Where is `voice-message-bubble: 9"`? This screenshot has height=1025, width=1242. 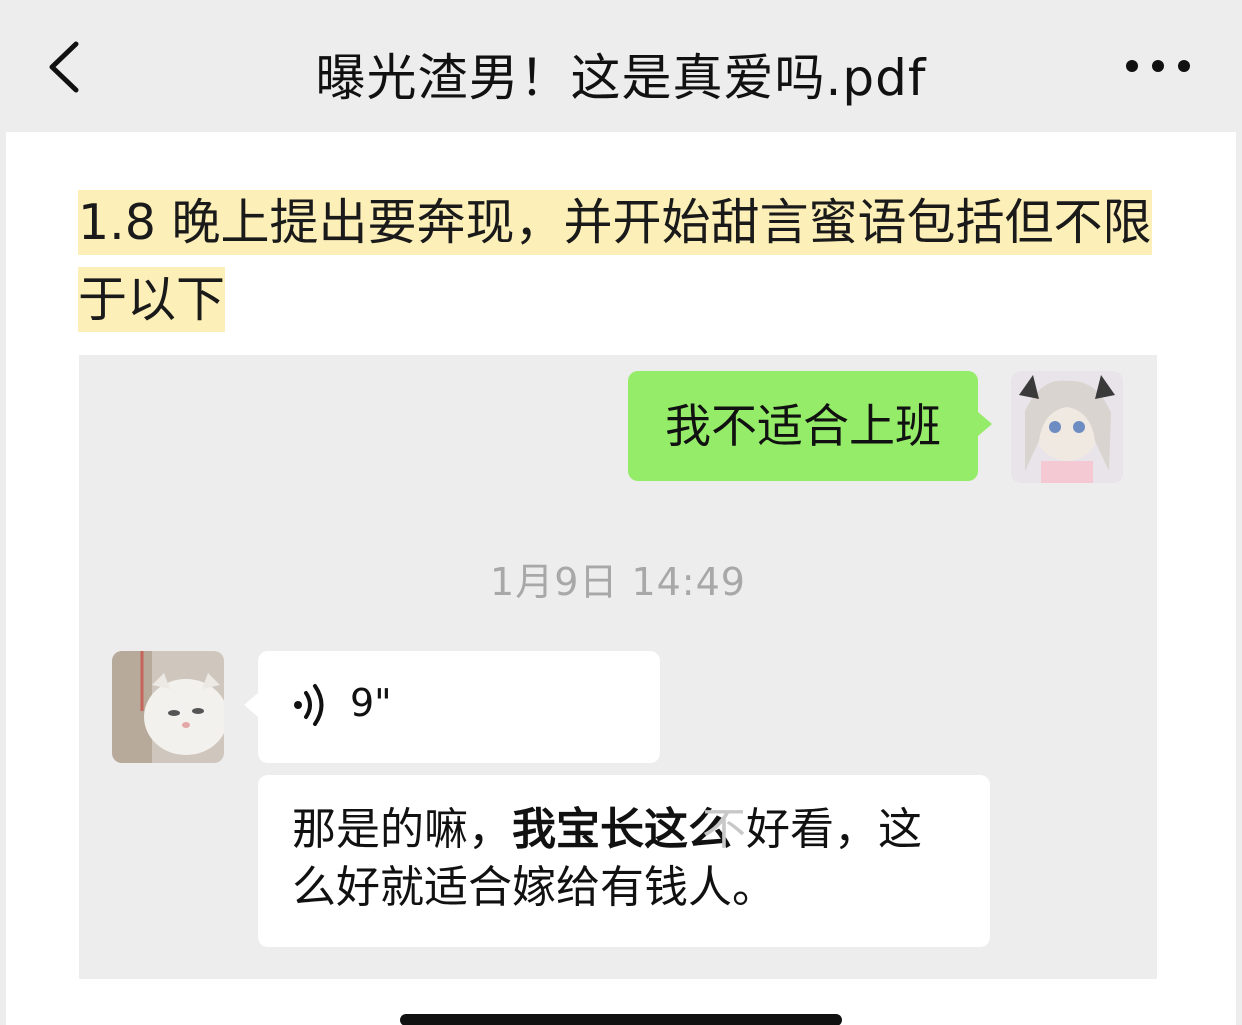
voice-message-bubble: 9" is located at coordinates (452, 707).